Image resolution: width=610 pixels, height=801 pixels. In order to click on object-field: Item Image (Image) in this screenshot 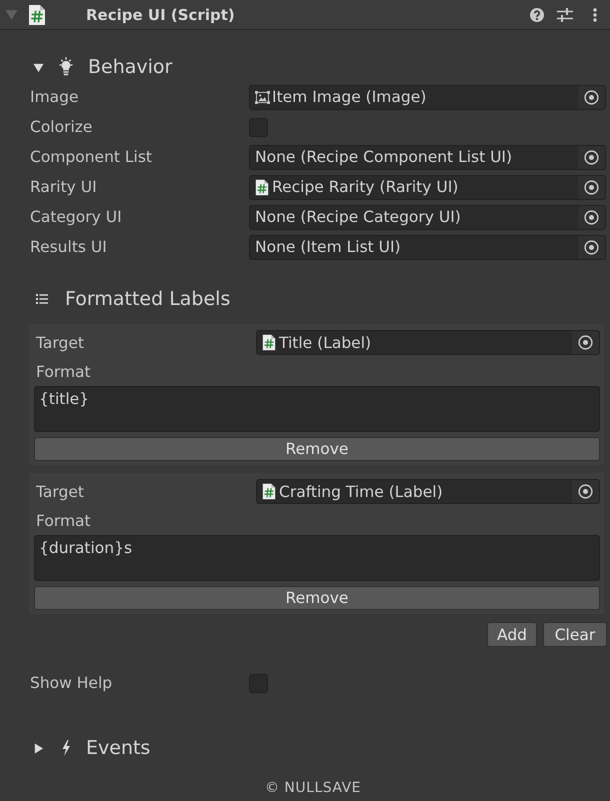, I will do `click(427, 97)`.